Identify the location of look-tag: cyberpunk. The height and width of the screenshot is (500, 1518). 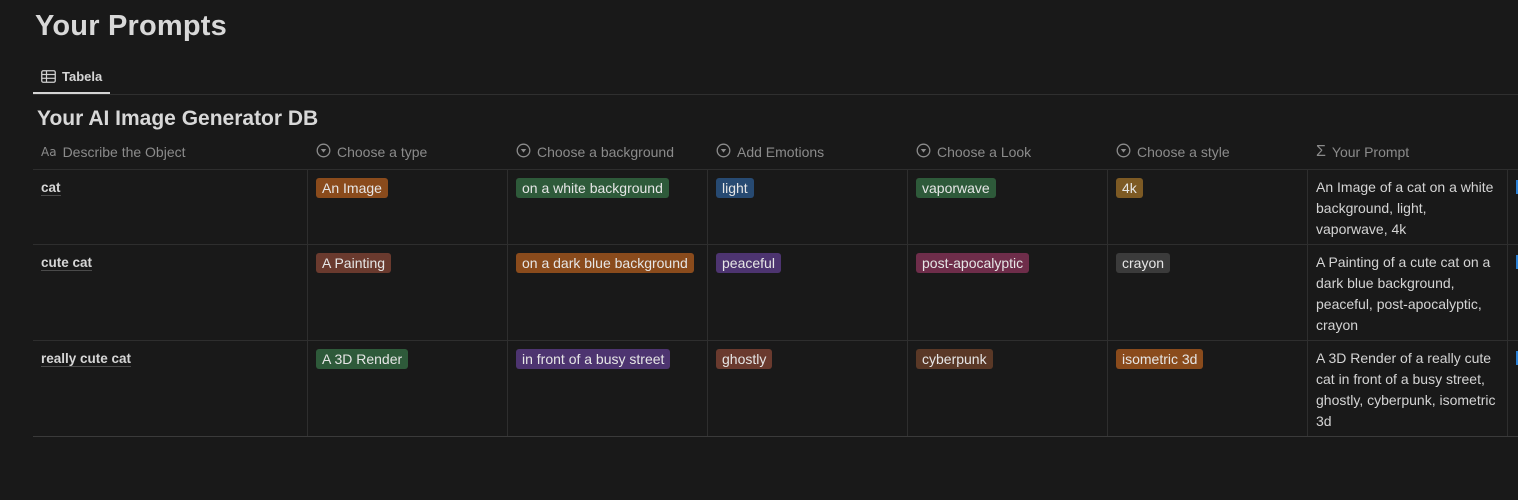
(954, 359).